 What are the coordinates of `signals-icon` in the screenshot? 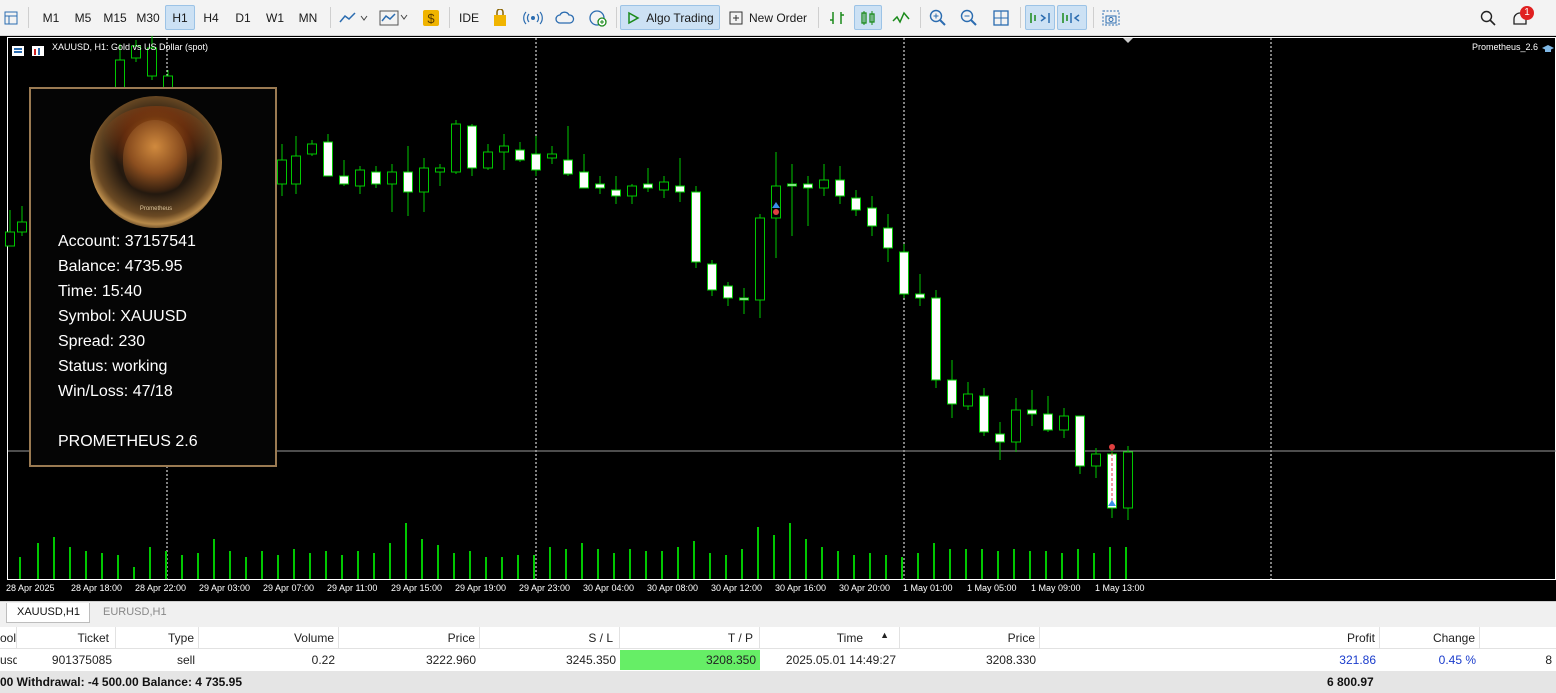 It's located at (533, 17).